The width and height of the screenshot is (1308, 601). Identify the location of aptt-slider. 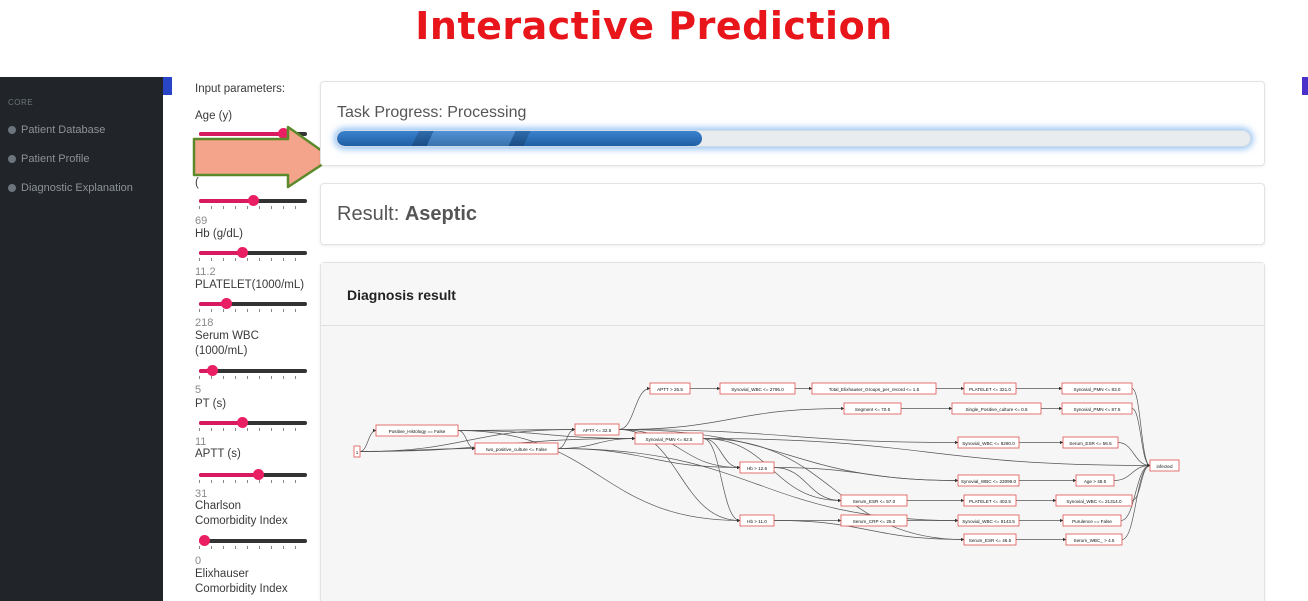
(253, 475).